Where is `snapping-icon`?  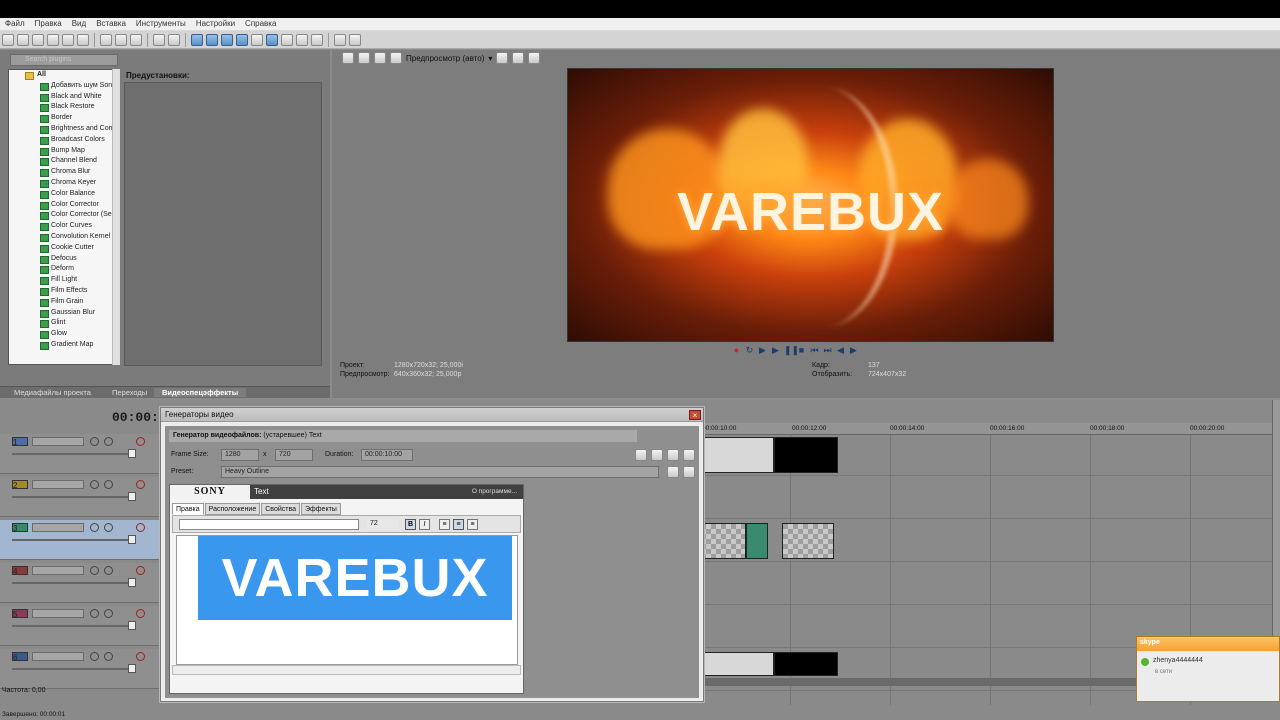
snapping-icon is located at coordinates (272, 39).